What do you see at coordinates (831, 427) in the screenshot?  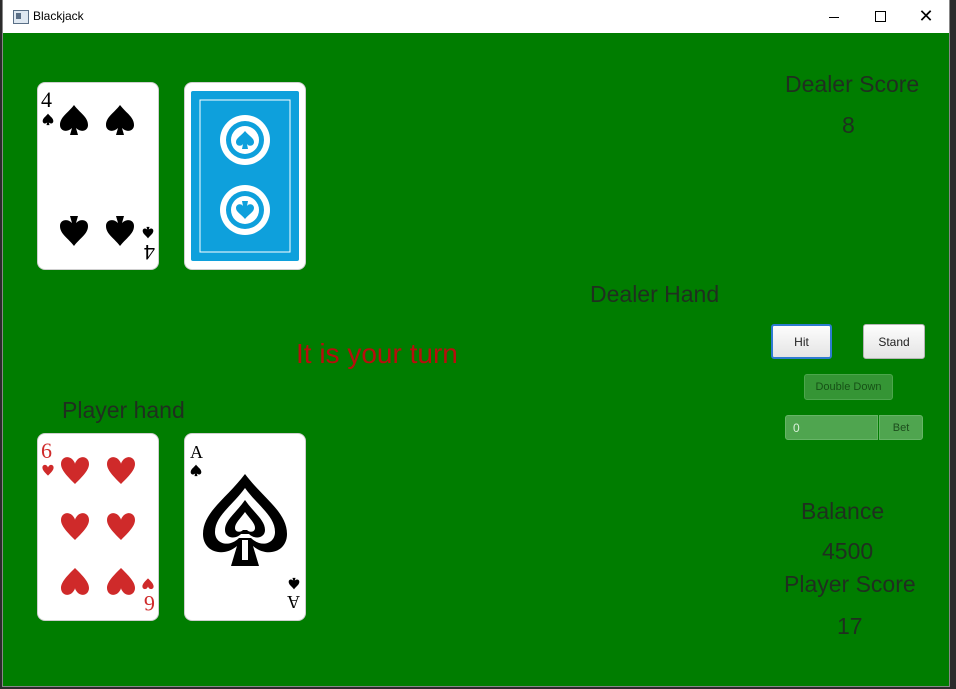 I see `bet-amount-input: 0` at bounding box center [831, 427].